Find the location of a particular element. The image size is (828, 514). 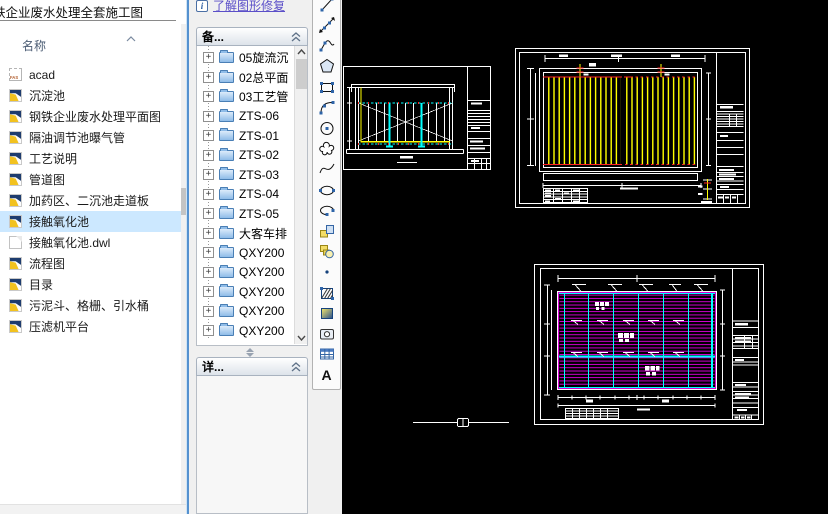

tree-scrollbar-thumb is located at coordinates (301, 74).